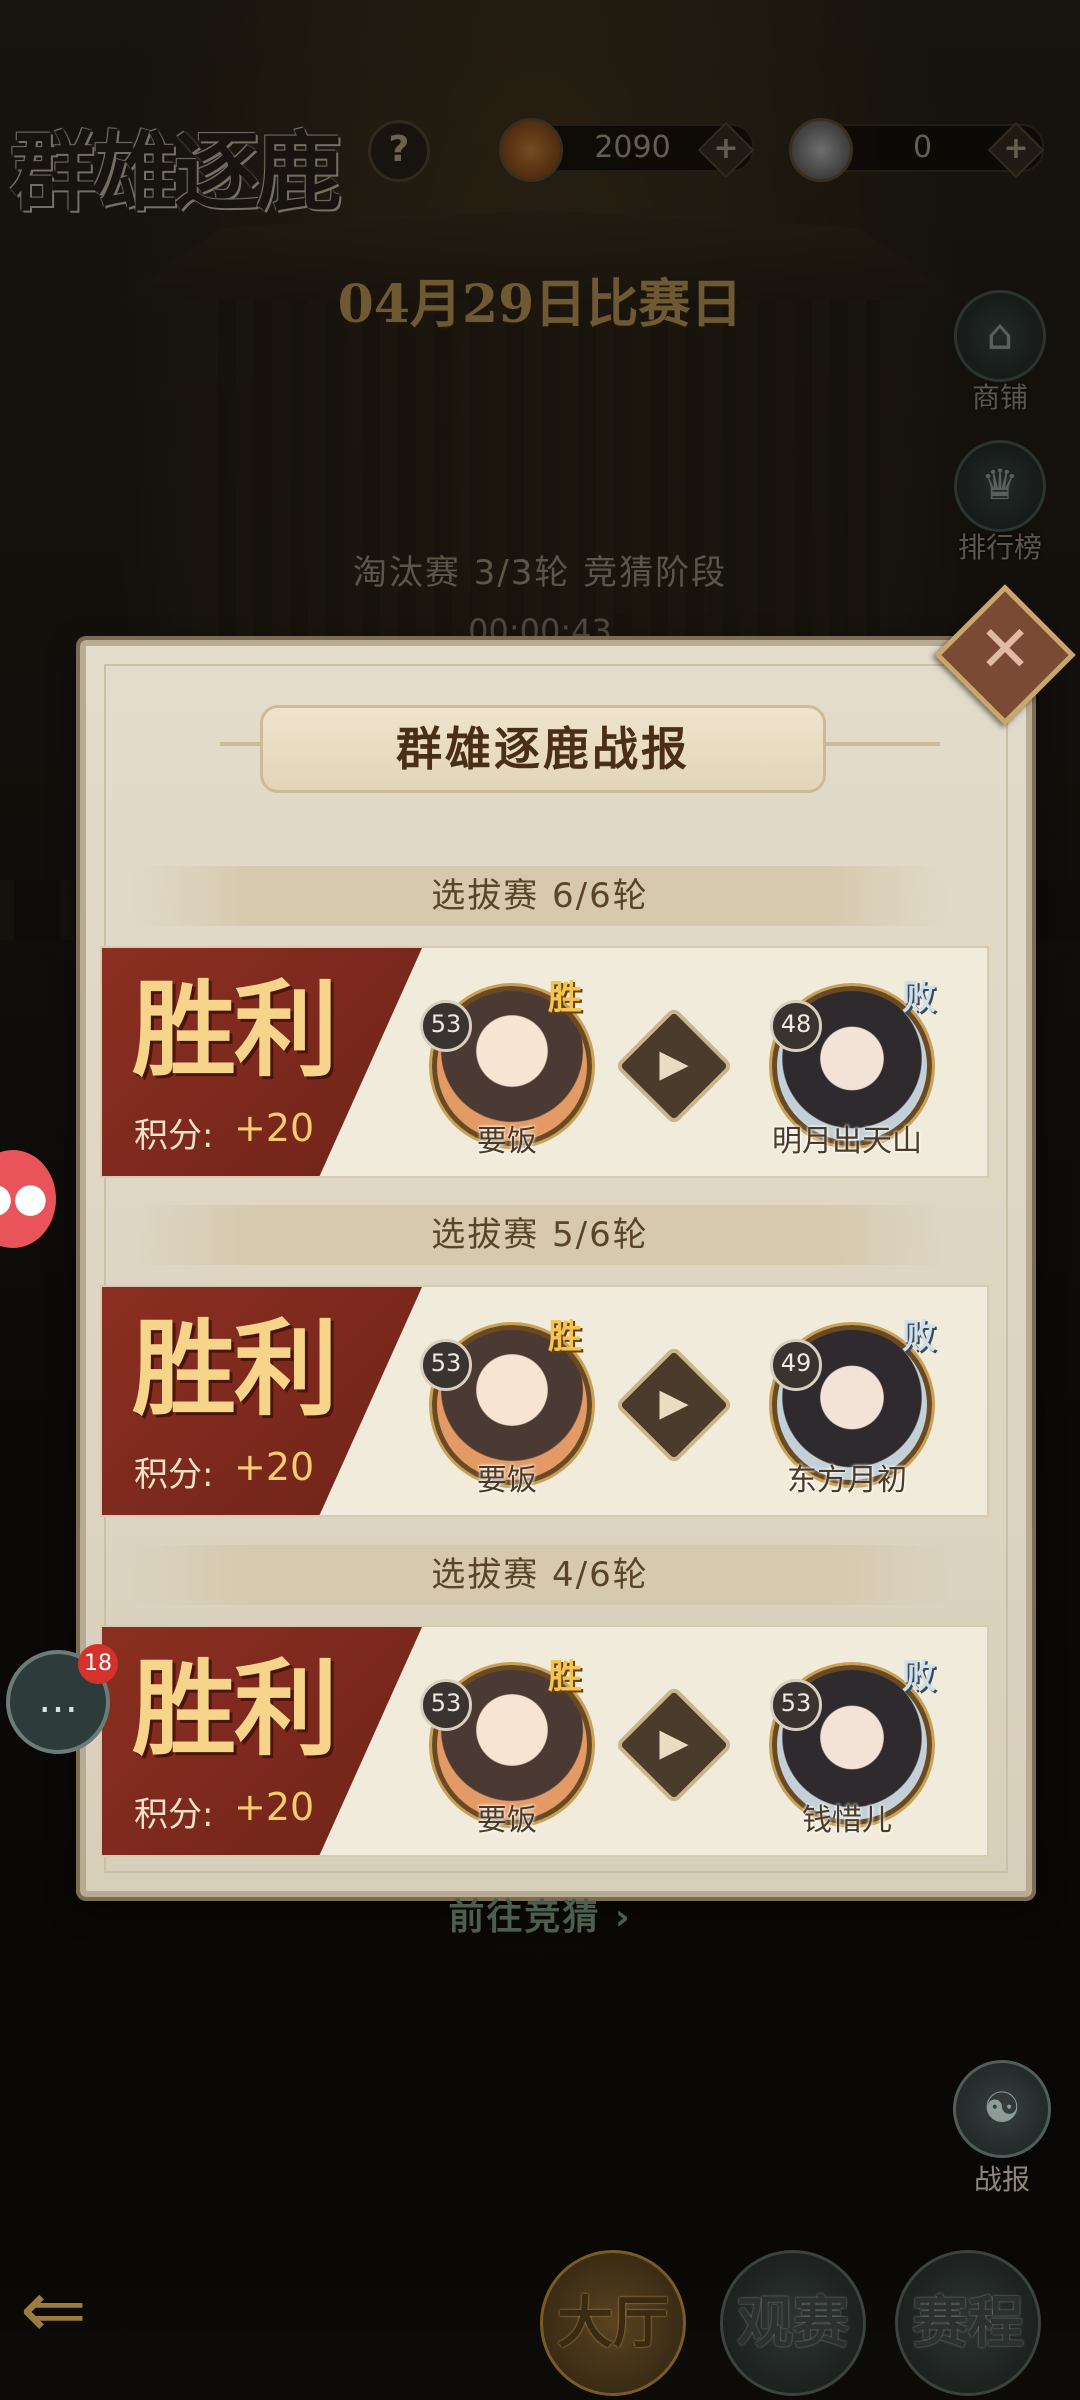  Describe the element at coordinates (847, 1141) in the screenshot. I see `opponent-name: 明月出天山` at that location.